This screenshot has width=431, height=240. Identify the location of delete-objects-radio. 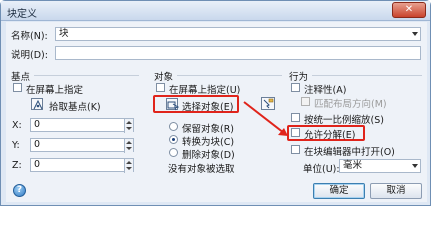
(173, 152).